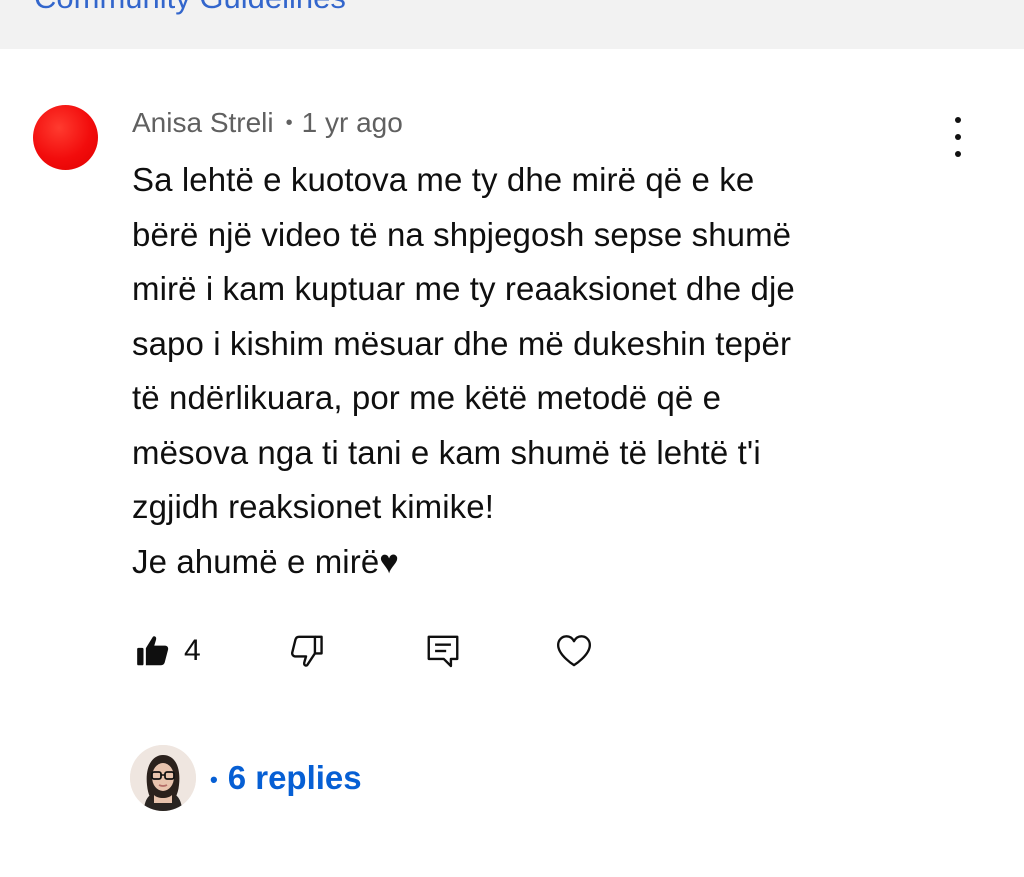  What do you see at coordinates (153, 651) in the screenshot?
I see `thumbs-up-filled-icon` at bounding box center [153, 651].